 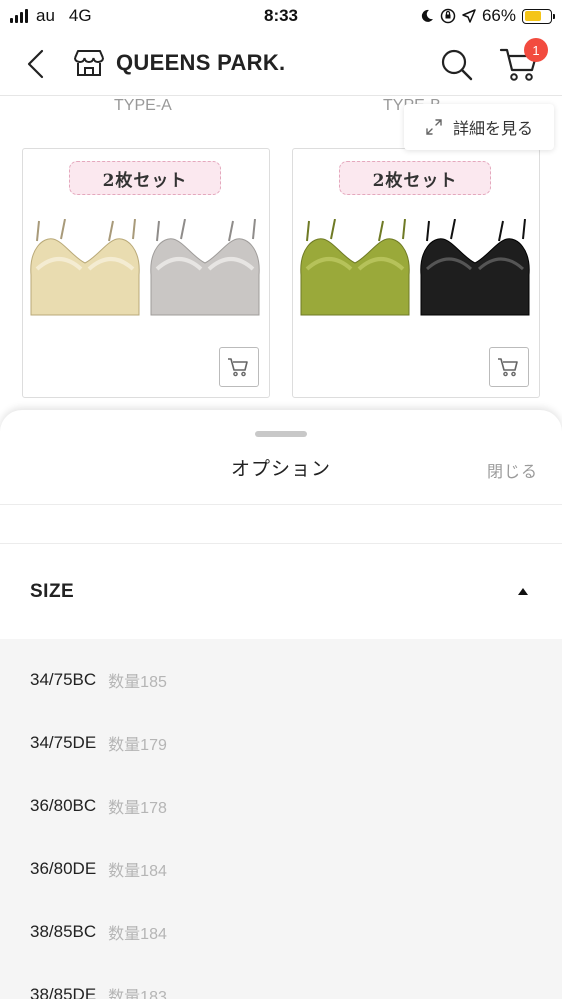 I want to click on location-icon, so click(x=469, y=16).